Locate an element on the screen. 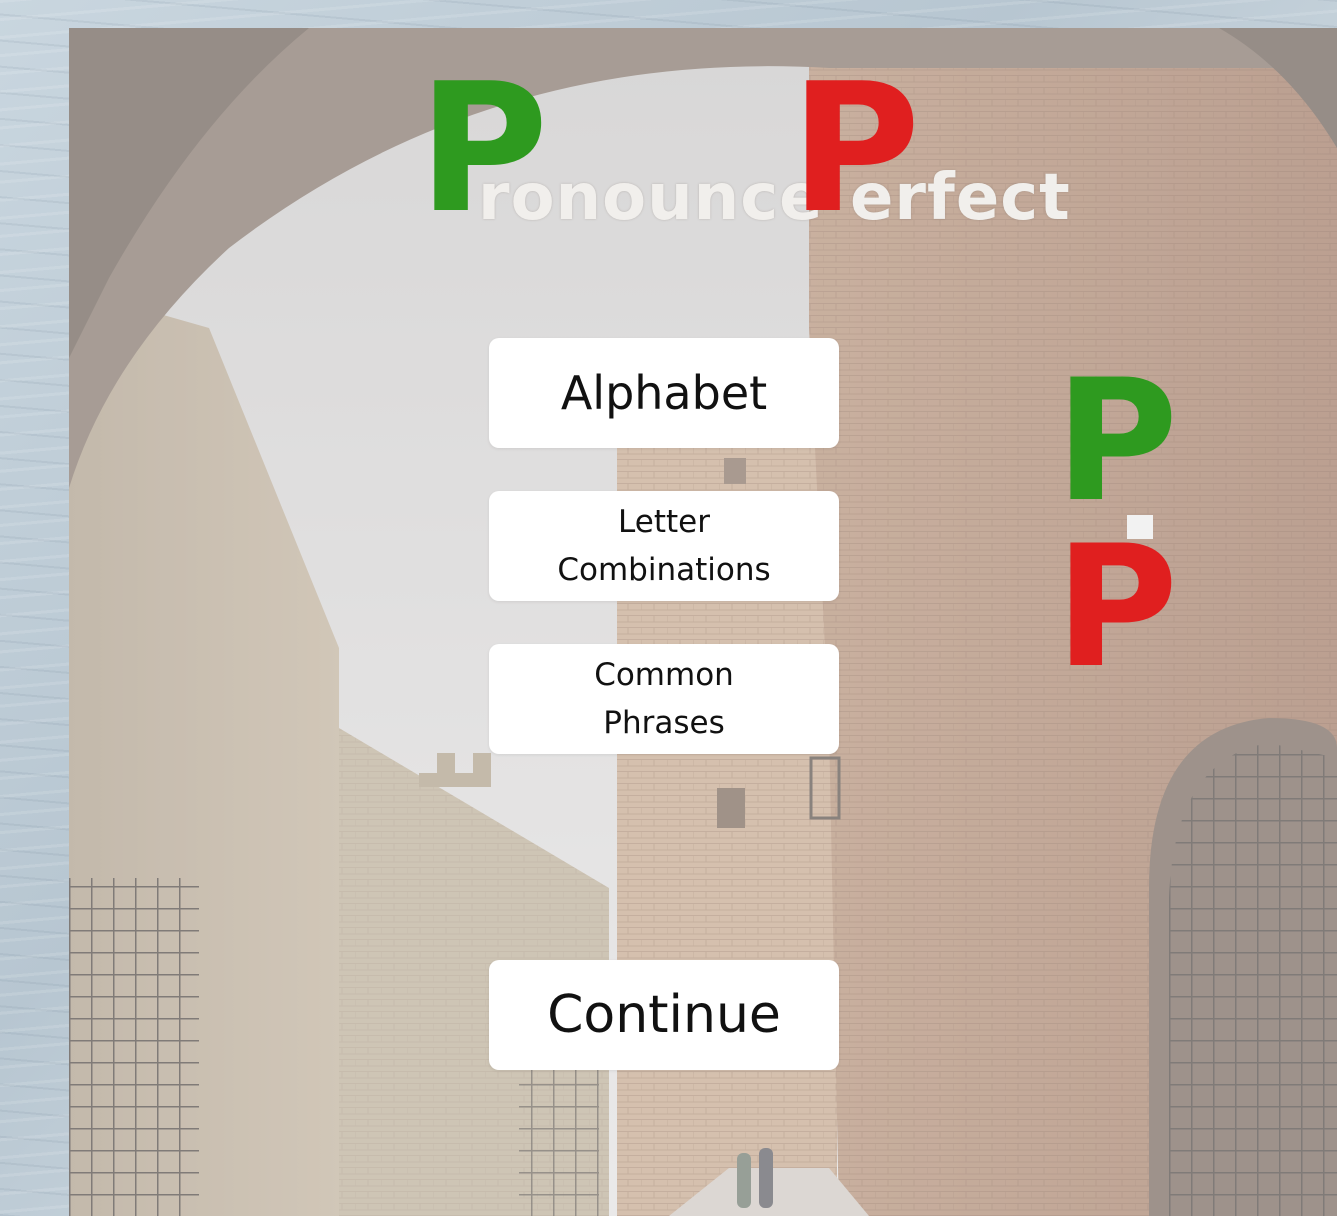  badge-letter-p-green: P is located at coordinates (1117, 441).